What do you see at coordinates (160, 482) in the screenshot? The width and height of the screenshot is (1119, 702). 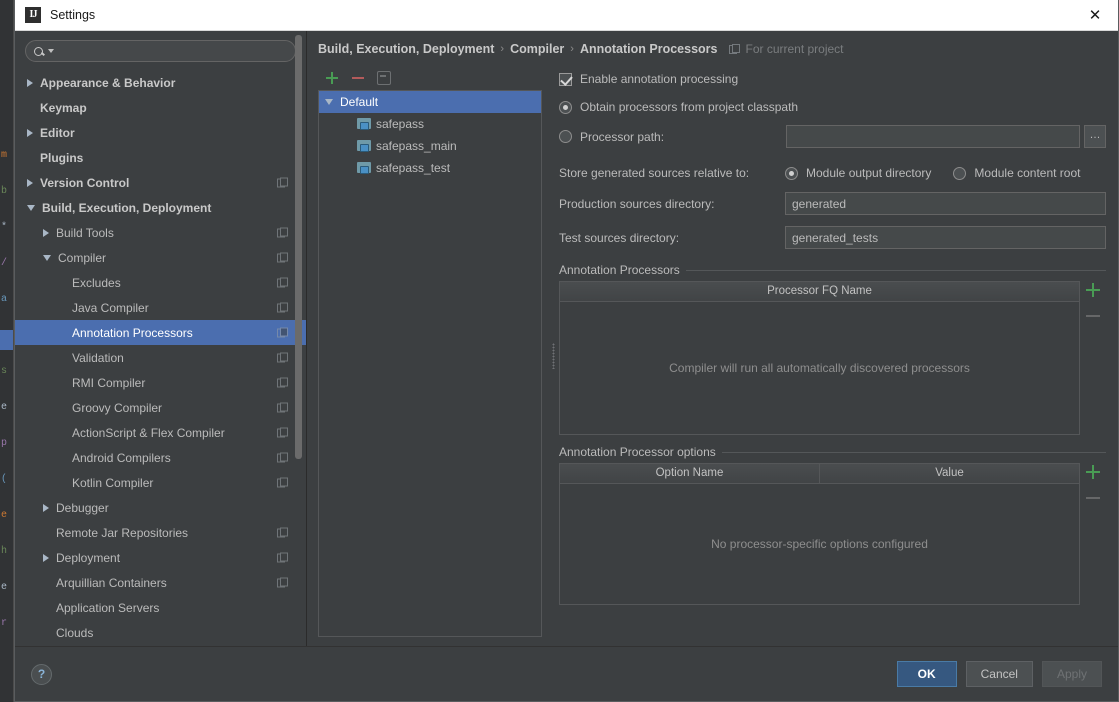 I see `sidebar-item-kotlin-compiler: Kotlin Compiler` at bounding box center [160, 482].